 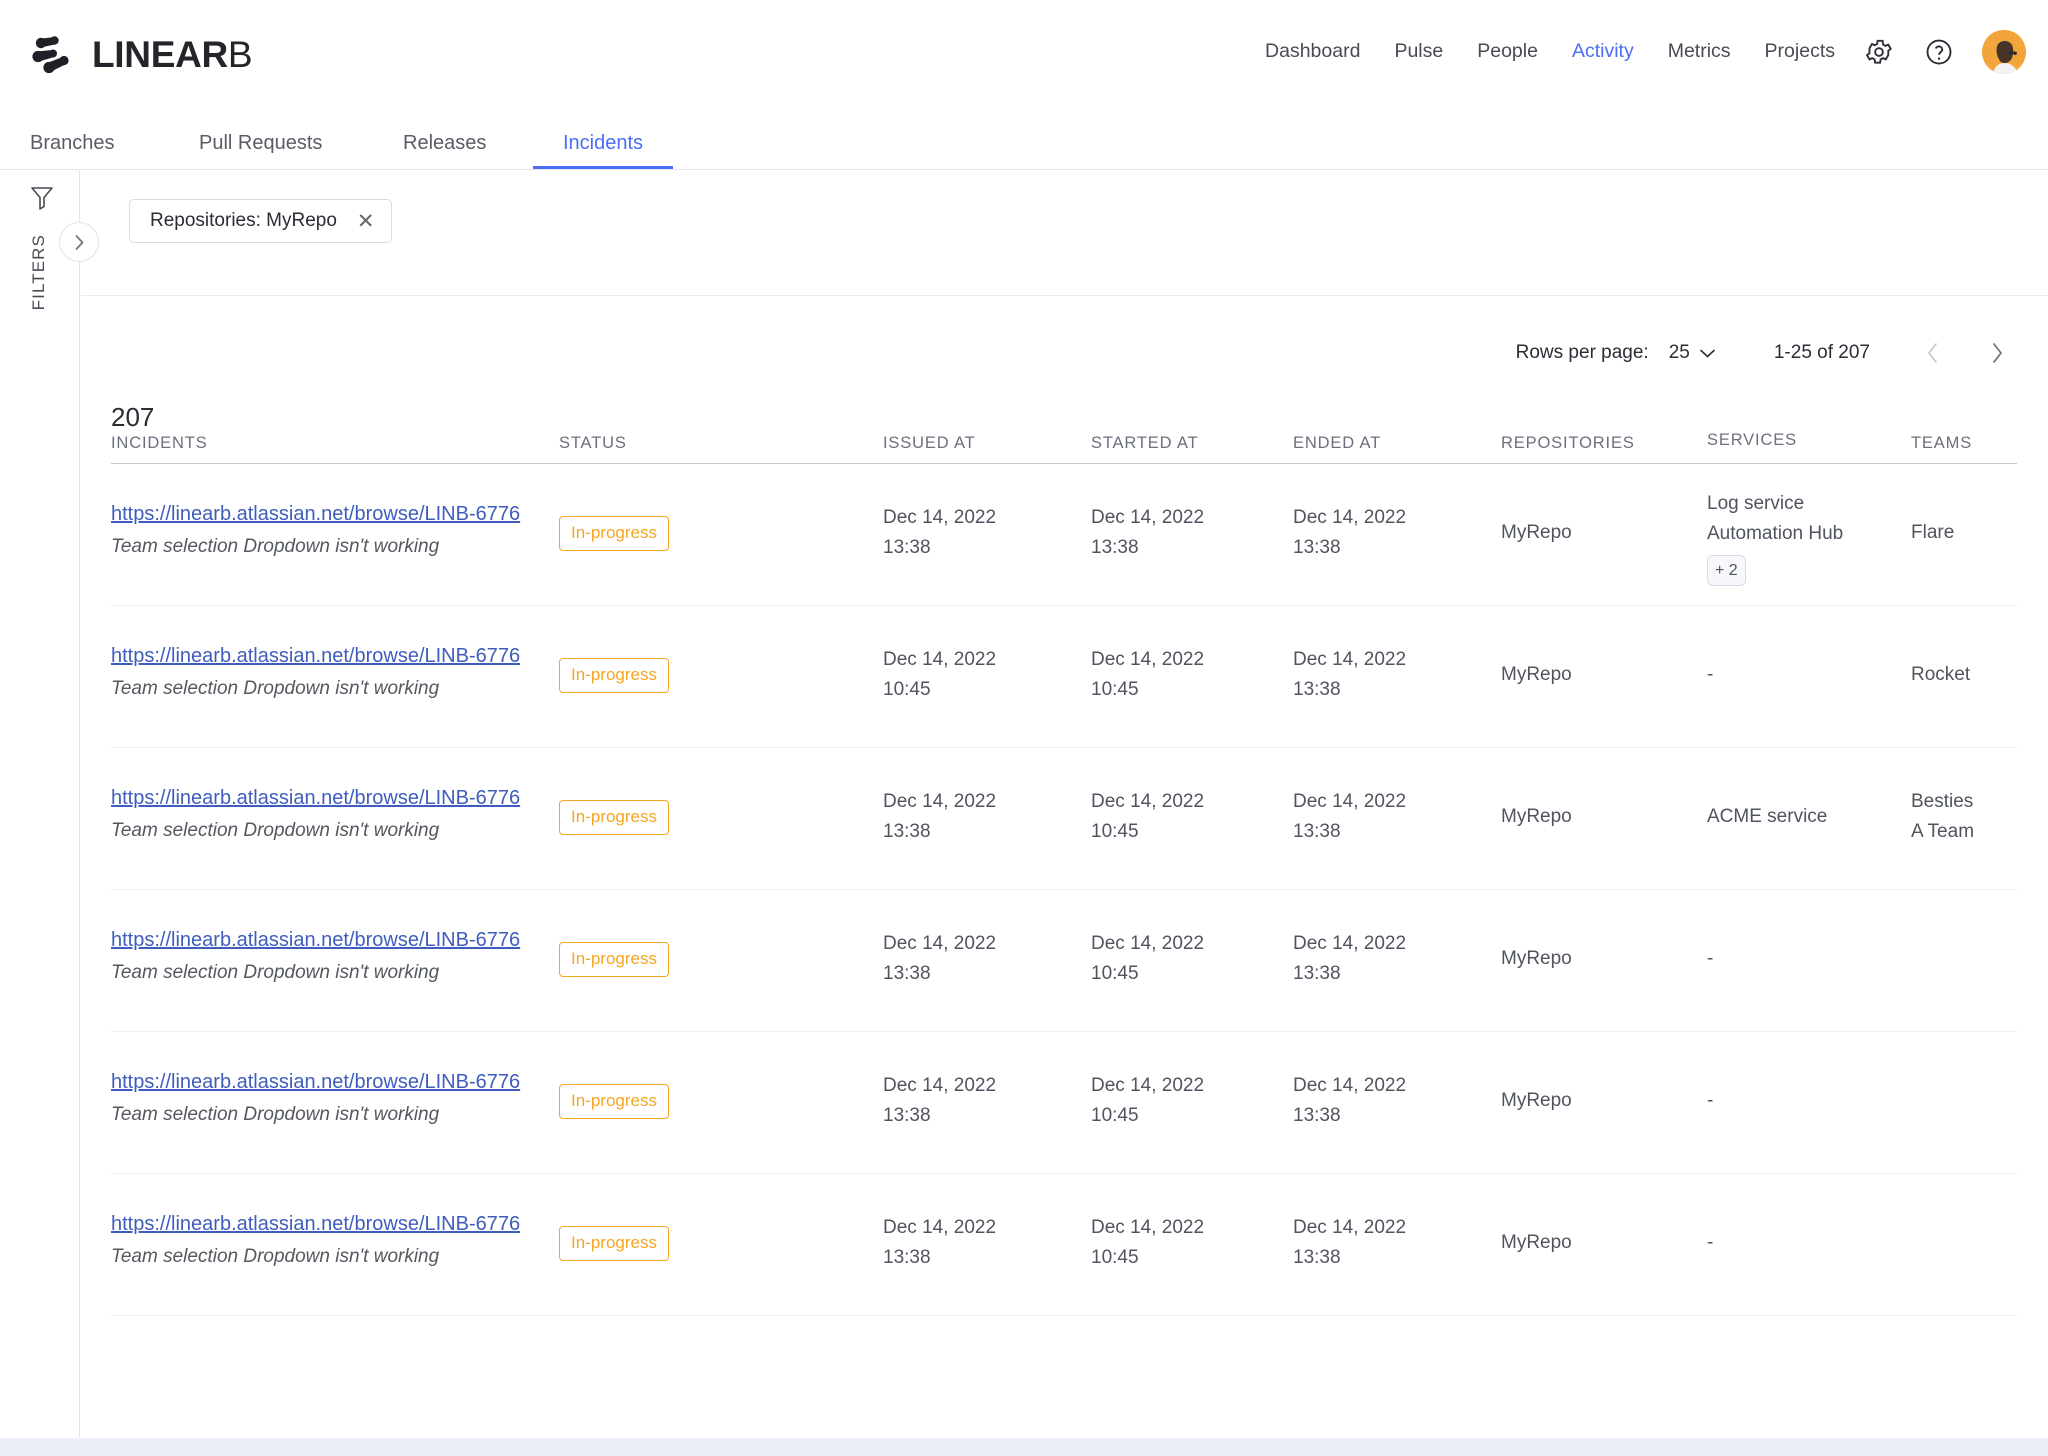 What do you see at coordinates (1942, 443) in the screenshot?
I see `column-header-teams: TEAMS` at bounding box center [1942, 443].